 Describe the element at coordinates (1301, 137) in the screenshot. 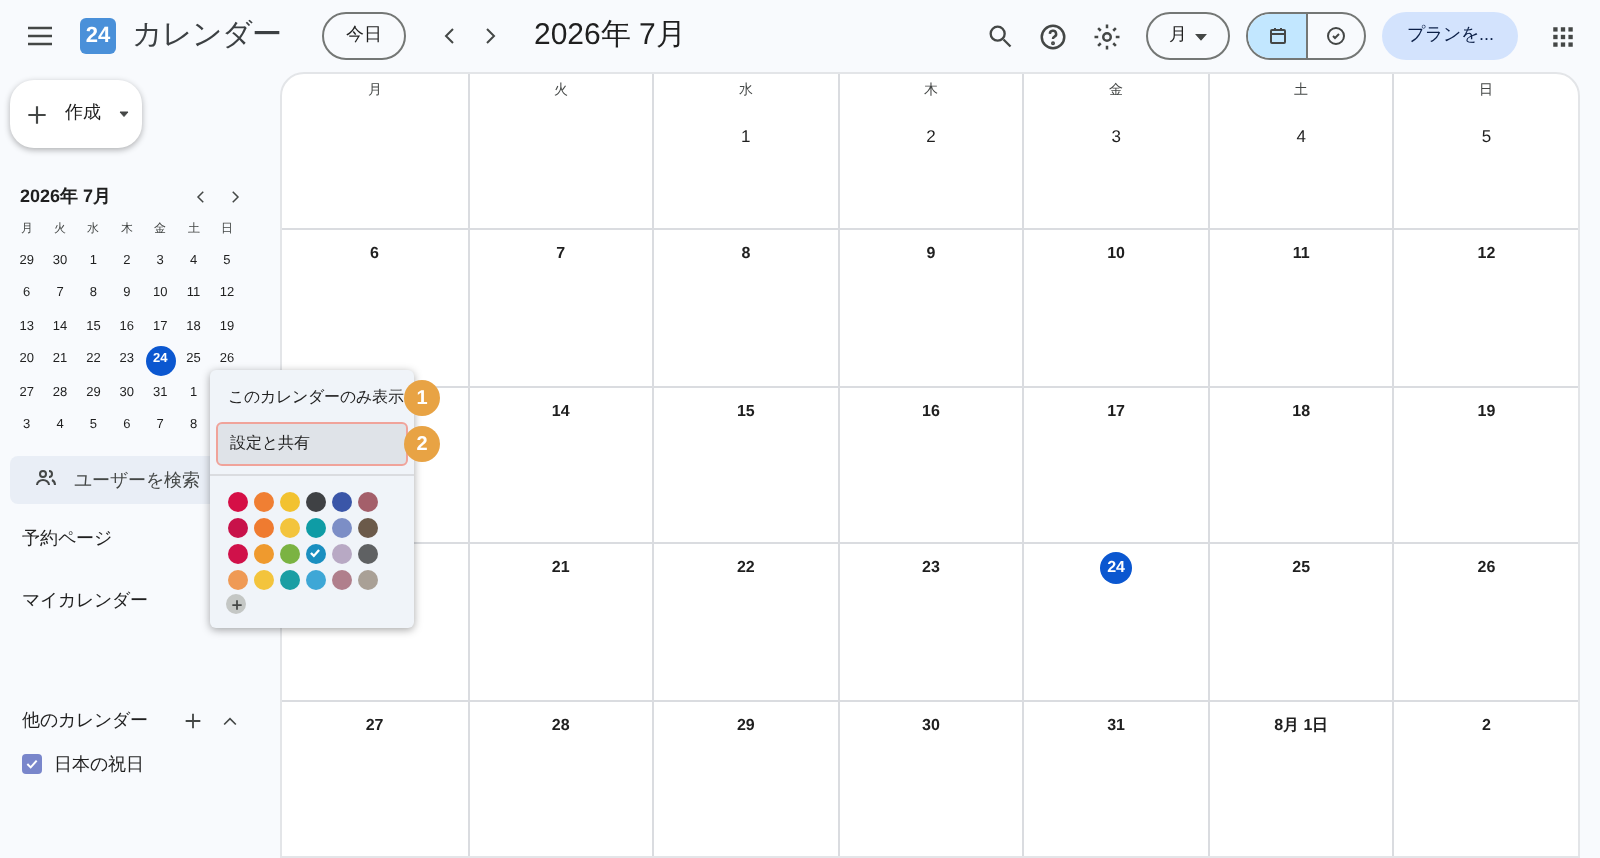

I see `day-number: 4` at that location.